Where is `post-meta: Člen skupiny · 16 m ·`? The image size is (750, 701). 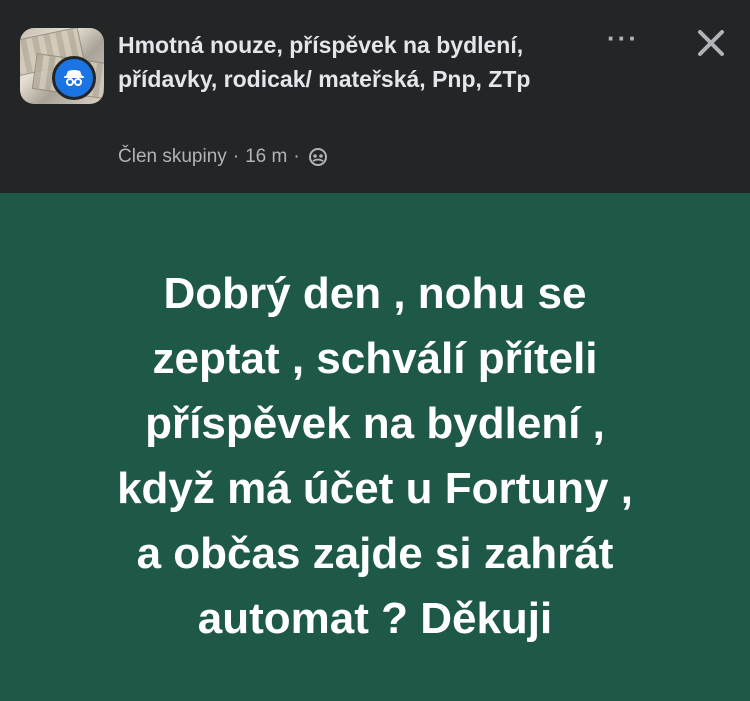
post-meta: Člen skupiny · 16 m · is located at coordinates (223, 157).